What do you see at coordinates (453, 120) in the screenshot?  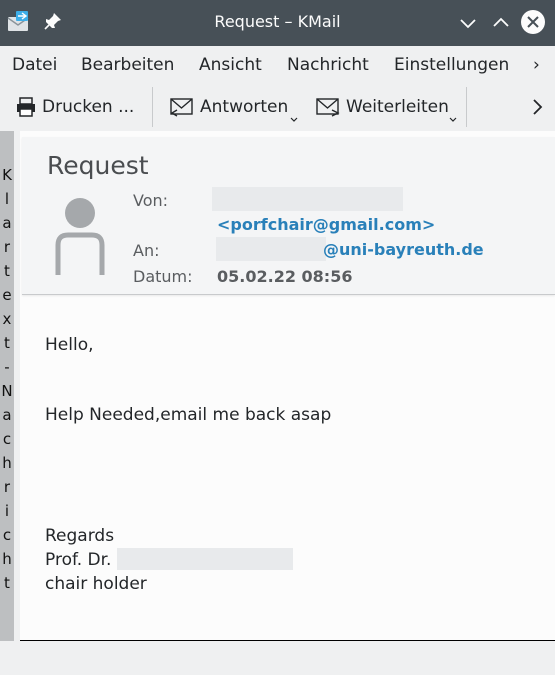 I see `forward-dropdown-chevron-icon` at bounding box center [453, 120].